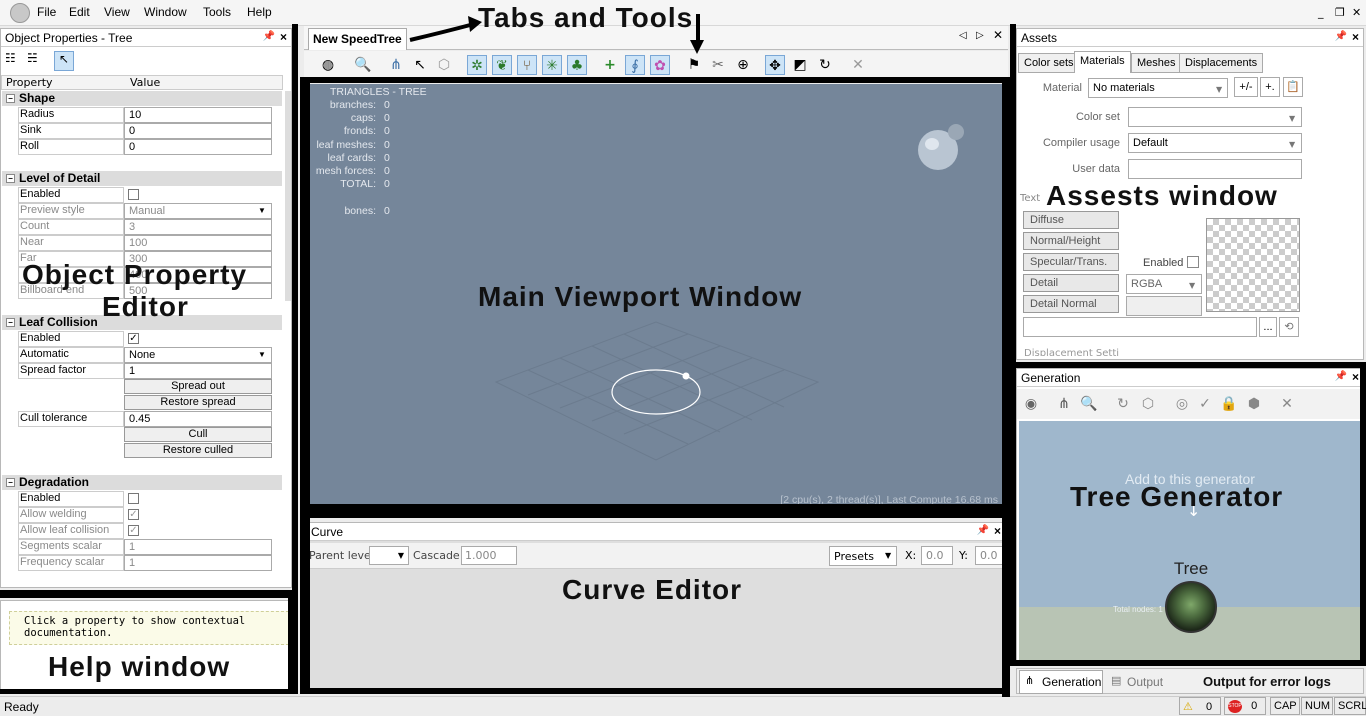  Describe the element at coordinates (1071, 304) in the screenshot. I see `channel-detail-normal-button: Detail Normal` at that location.